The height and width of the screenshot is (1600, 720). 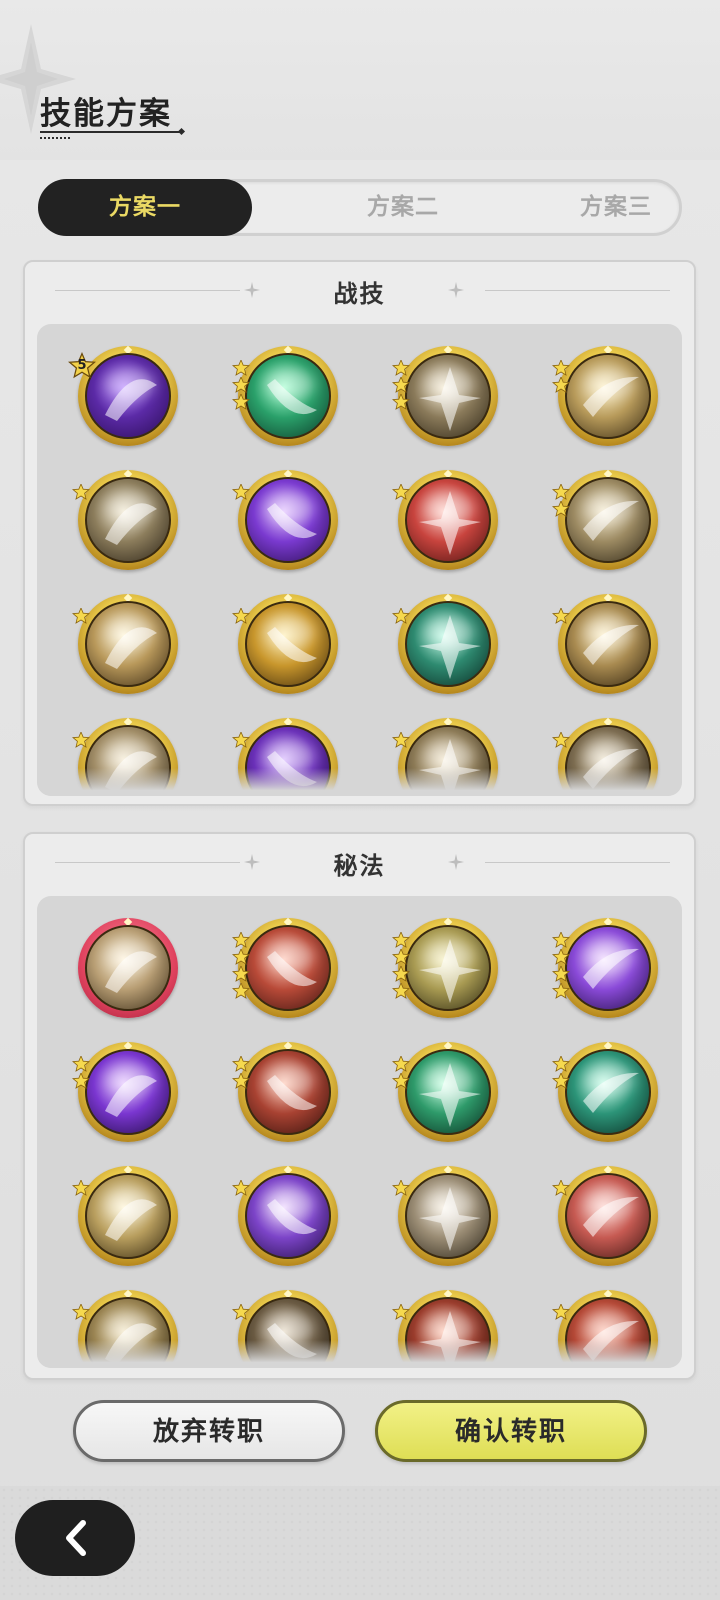 I want to click on red-sword-skill-icon, so click(x=605, y=1215).